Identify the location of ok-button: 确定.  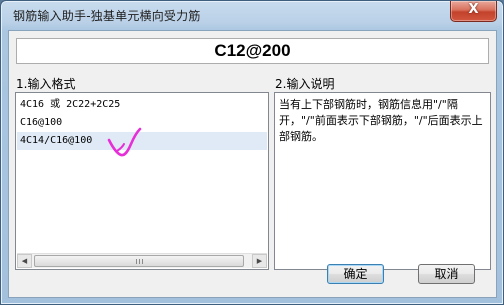
(355, 274).